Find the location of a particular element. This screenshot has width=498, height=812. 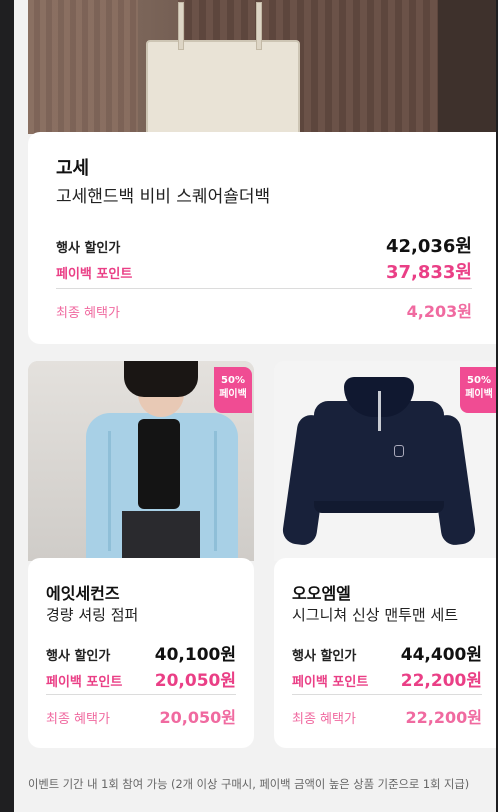

event-price-value: 44,400원 is located at coordinates (441, 655).